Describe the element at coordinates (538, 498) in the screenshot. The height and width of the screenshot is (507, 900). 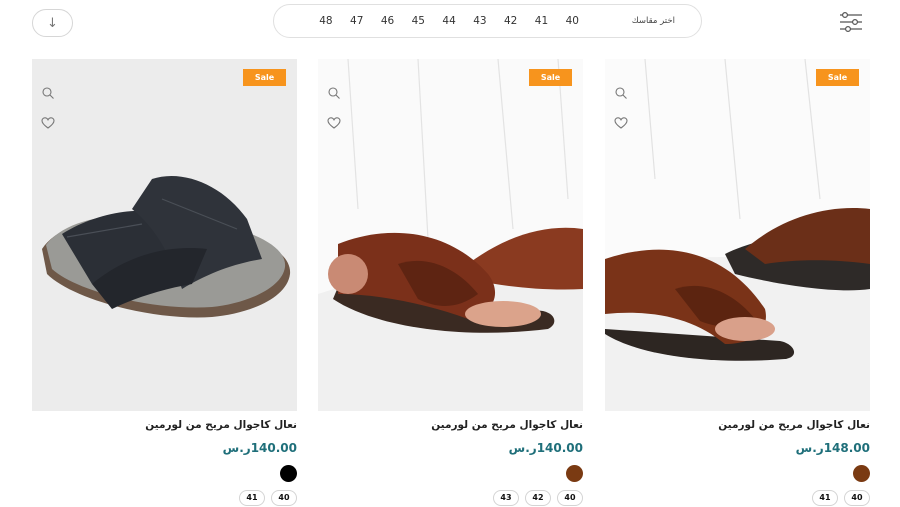
I see `size-chip: 42` at that location.